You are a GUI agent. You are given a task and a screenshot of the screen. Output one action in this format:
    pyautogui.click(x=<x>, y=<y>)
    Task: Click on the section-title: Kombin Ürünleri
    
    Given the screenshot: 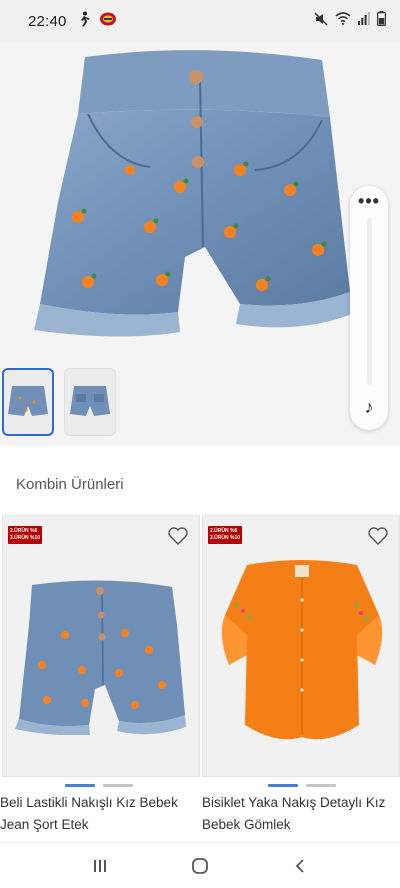 What is the action you would take?
    pyautogui.click(x=70, y=484)
    